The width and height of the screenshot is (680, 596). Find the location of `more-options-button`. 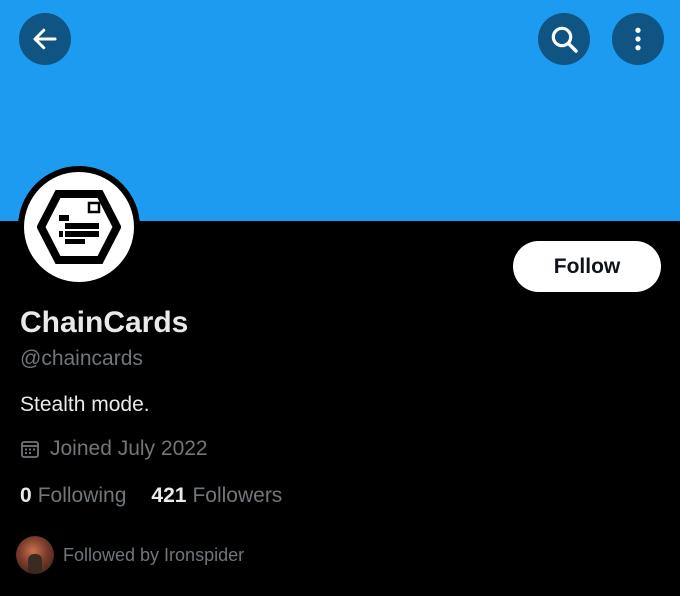

more-options-button is located at coordinates (638, 39).